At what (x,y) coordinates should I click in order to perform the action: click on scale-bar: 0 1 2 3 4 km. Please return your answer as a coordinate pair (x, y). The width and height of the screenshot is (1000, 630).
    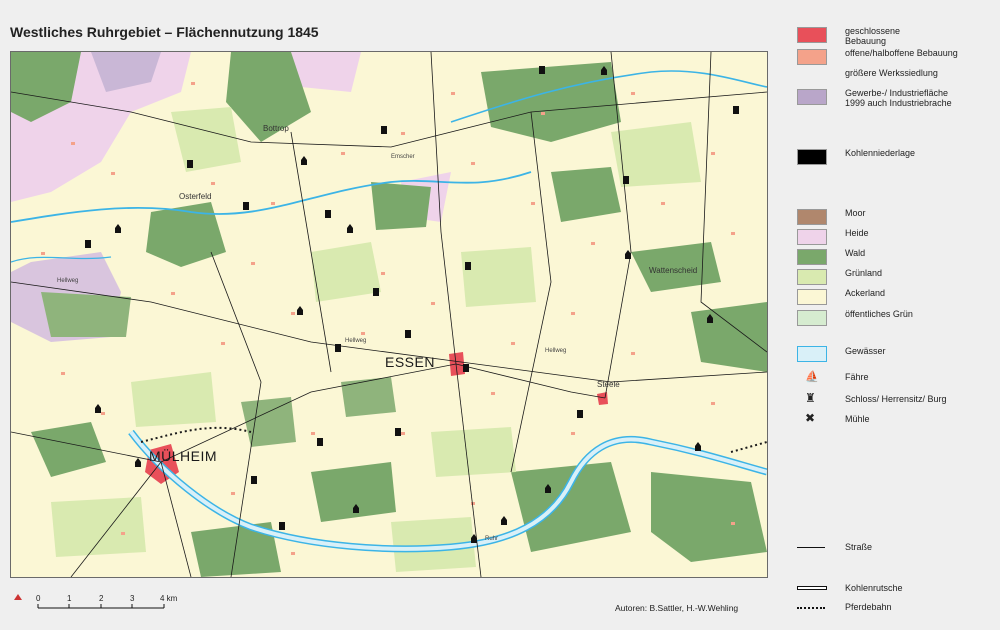
    Looking at the image, I should click on (109, 605).